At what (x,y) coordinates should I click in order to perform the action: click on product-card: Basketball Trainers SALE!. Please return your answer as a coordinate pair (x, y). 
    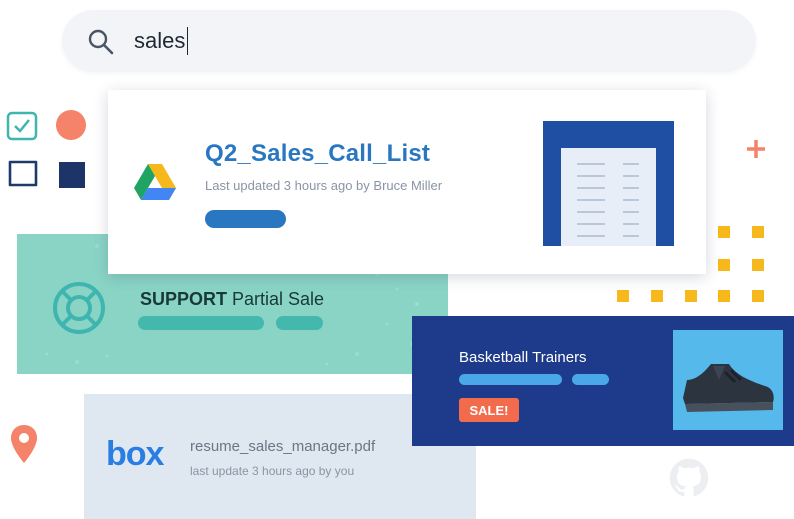
    Looking at the image, I should click on (603, 381).